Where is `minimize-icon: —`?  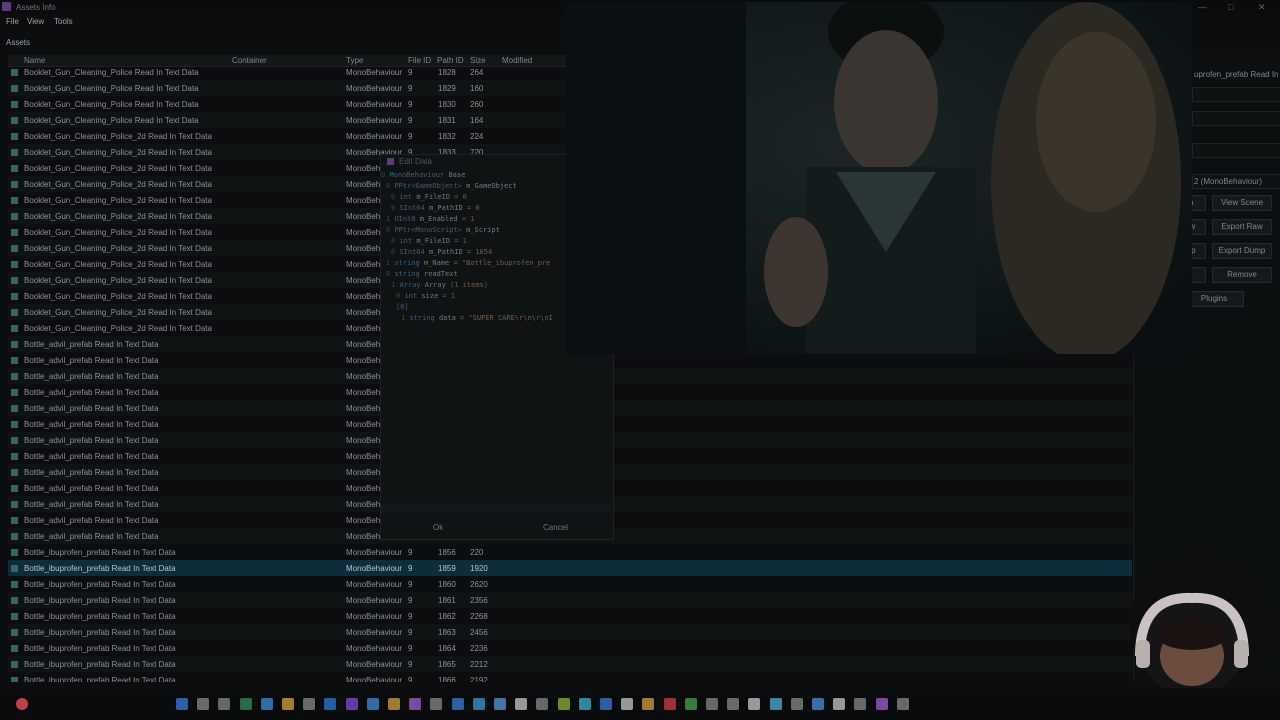 minimize-icon: — is located at coordinates (1202, 7).